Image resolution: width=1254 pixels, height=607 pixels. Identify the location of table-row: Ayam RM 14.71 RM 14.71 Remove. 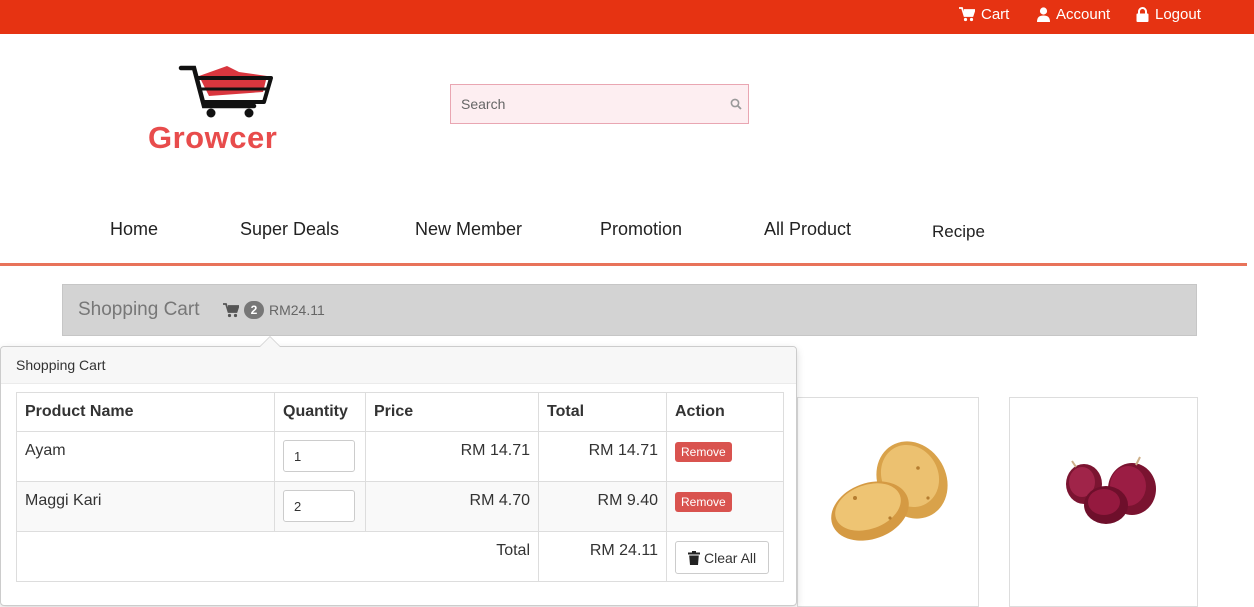
(400, 456).